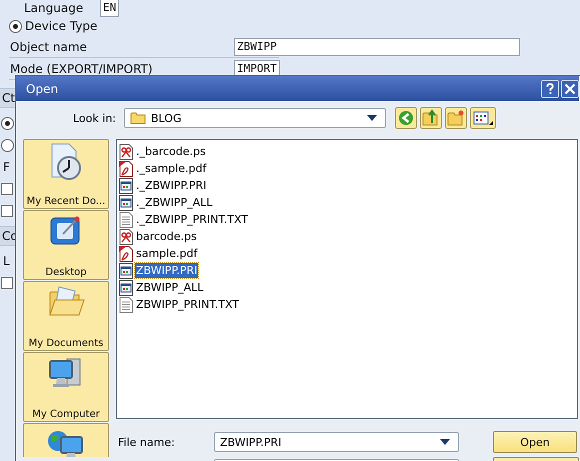 The width and height of the screenshot is (580, 461). What do you see at coordinates (169, 287) in the screenshot?
I see `file-item: ZBWIPP_ALL` at bounding box center [169, 287].